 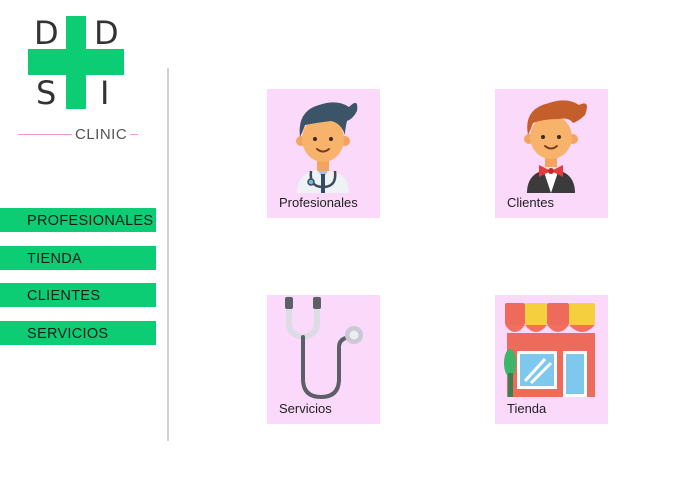 I want to click on logo-line-right, so click(x=134, y=134).